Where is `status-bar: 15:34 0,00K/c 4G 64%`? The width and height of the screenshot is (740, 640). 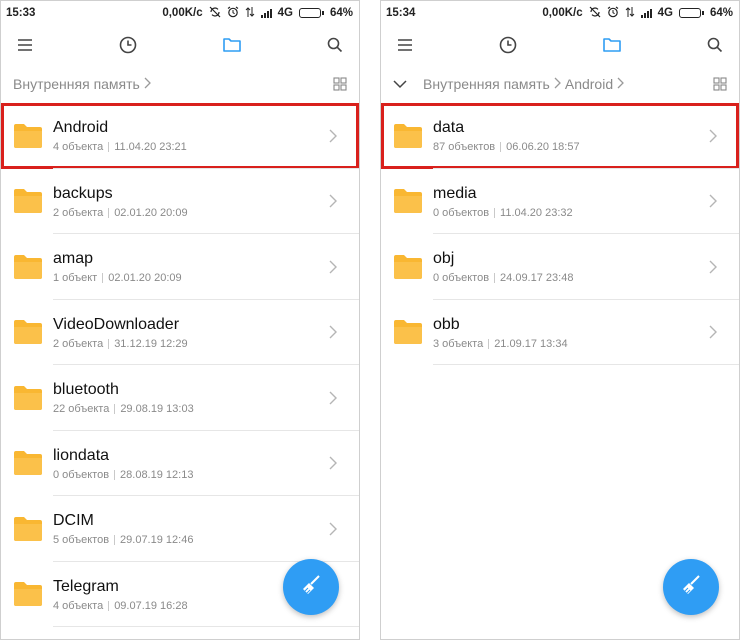 status-bar: 15:34 0,00K/c 4G 64% is located at coordinates (560, 13).